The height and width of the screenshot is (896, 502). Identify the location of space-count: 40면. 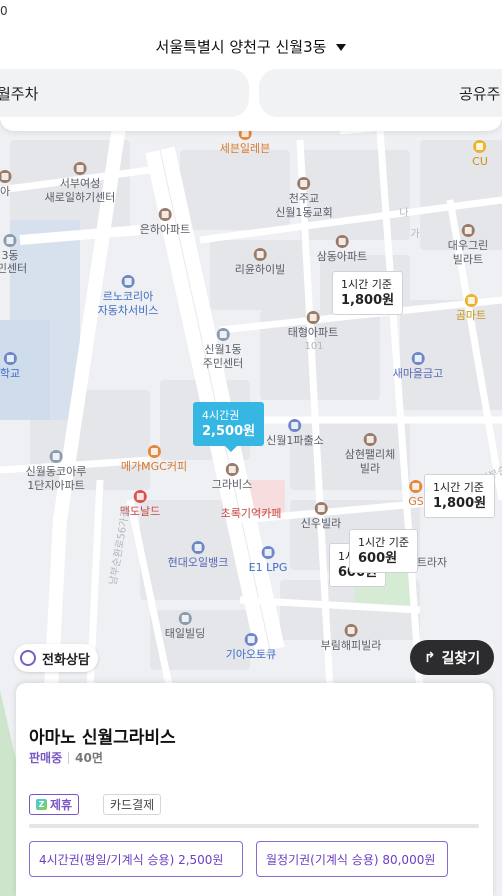
(89, 758).